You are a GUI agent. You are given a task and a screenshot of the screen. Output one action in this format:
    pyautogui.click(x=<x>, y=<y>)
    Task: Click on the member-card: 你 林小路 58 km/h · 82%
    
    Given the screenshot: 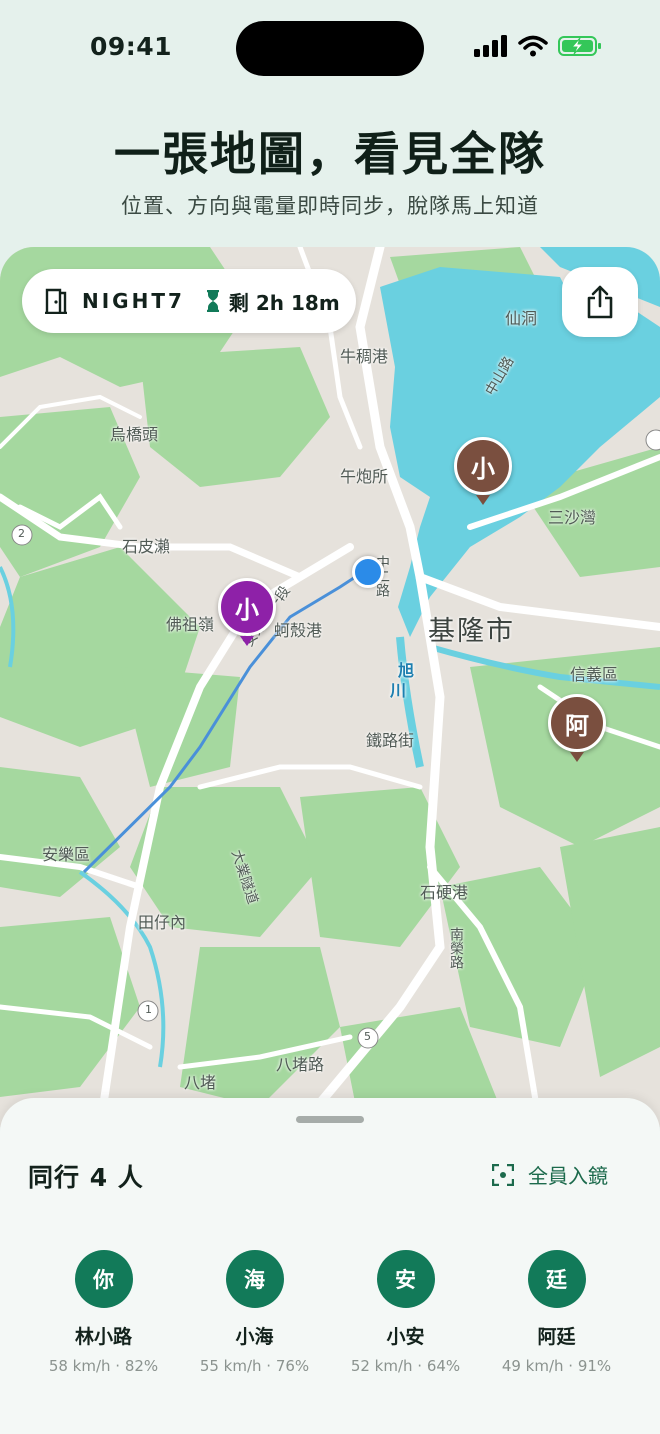 What is the action you would take?
    pyautogui.click(x=103, y=1312)
    